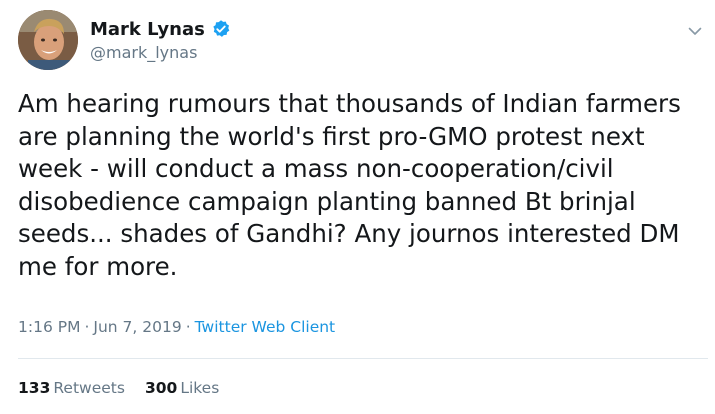 The image size is (715, 414). Describe the element at coordinates (34, 388) in the screenshot. I see `retweets-count: 133` at that location.